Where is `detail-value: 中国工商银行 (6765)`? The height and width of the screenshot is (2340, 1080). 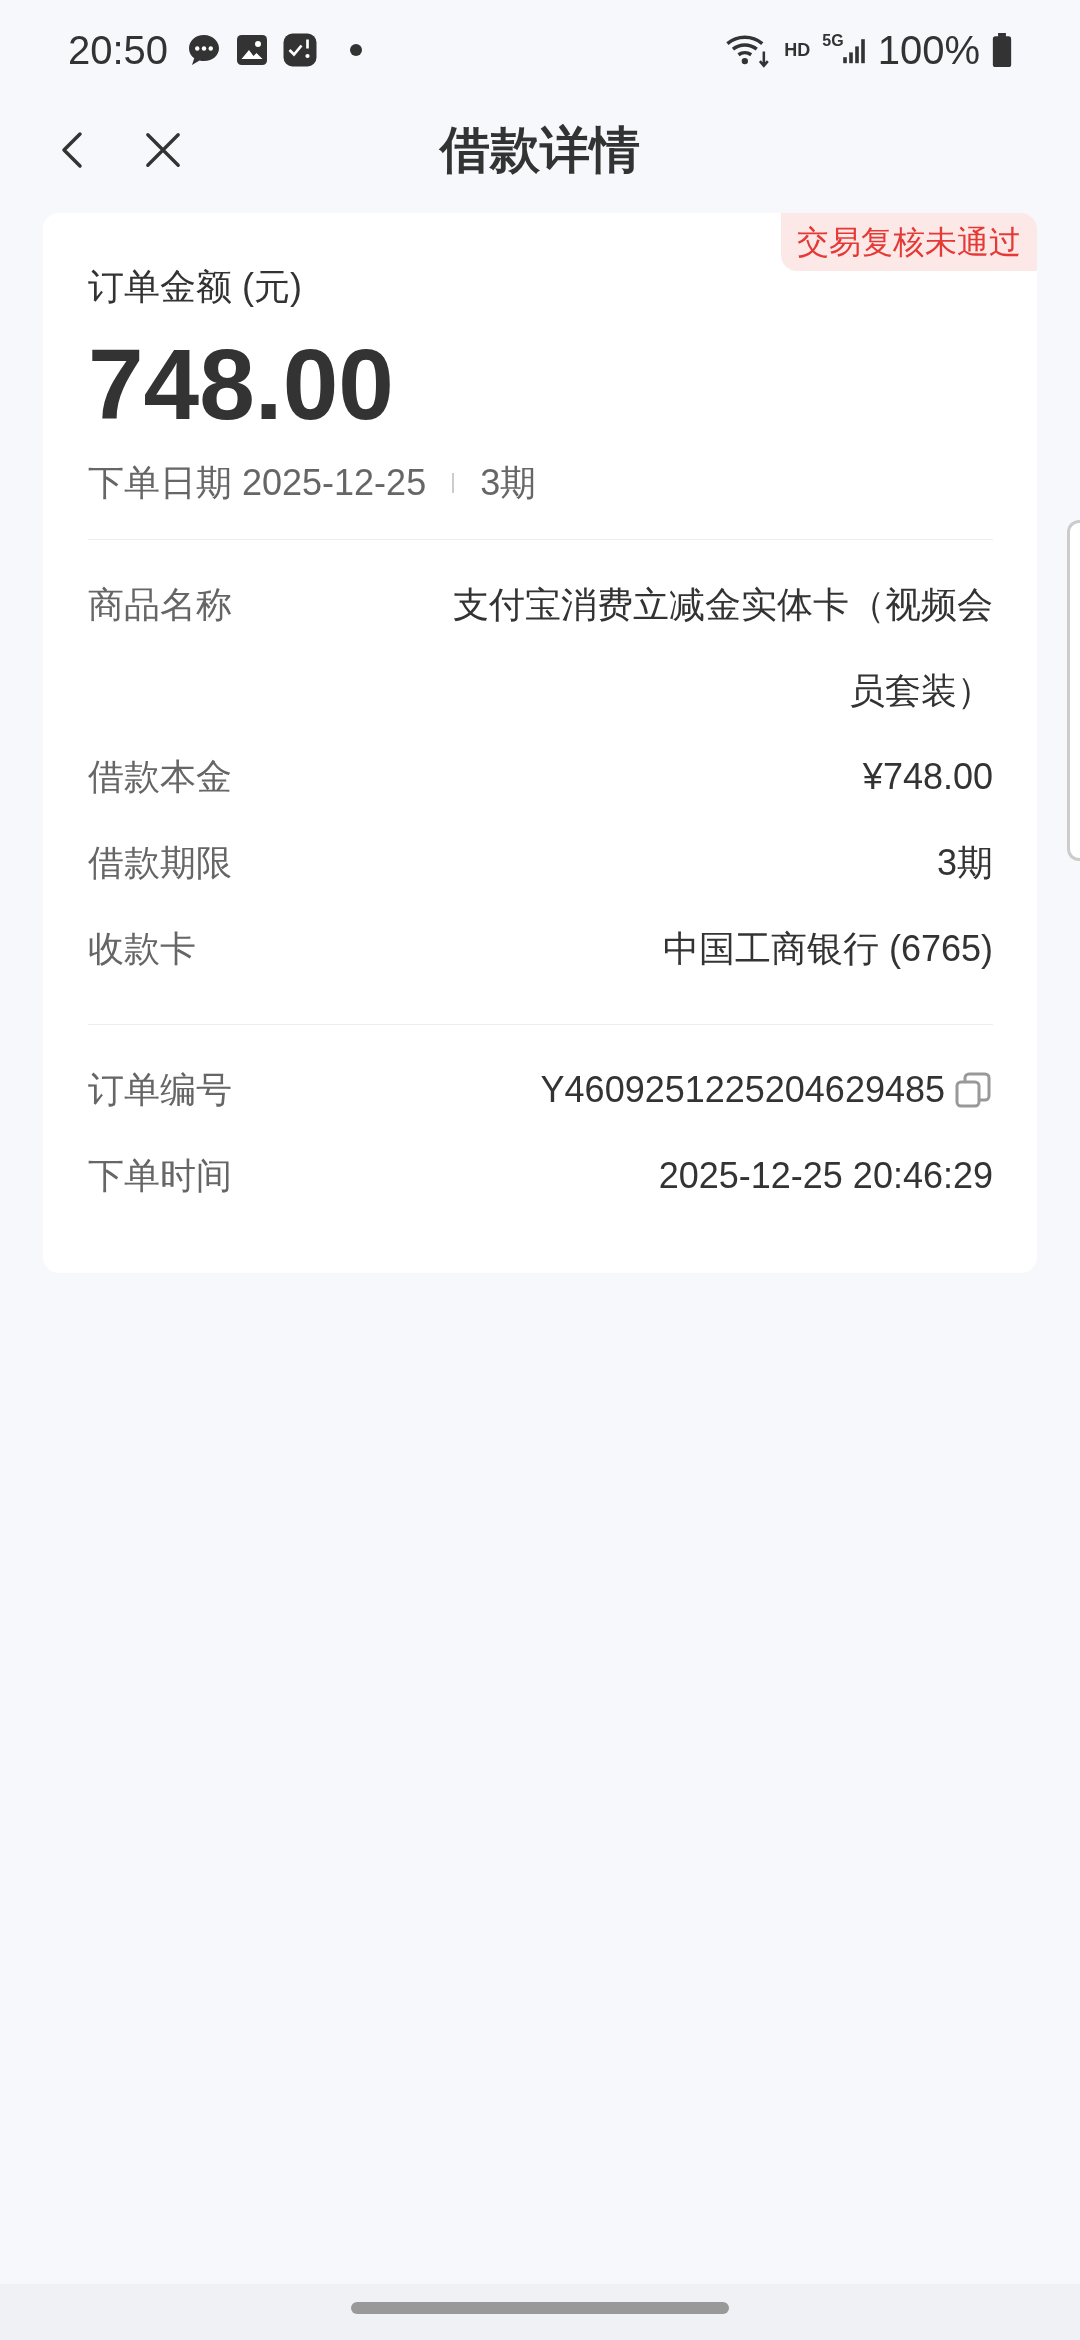
detail-value: 中国工商银行 (6765) is located at coordinates (827, 949).